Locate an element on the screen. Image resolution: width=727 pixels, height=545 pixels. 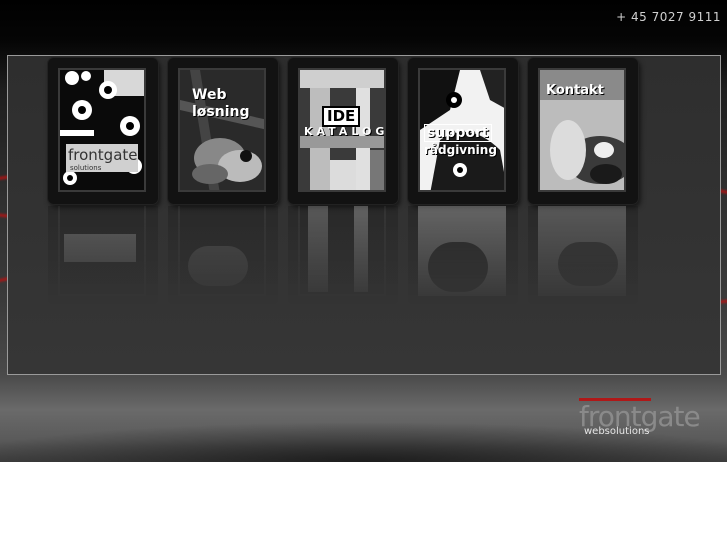
frontgate-logo: frontgate websolutions is located at coordinates (649, 418).